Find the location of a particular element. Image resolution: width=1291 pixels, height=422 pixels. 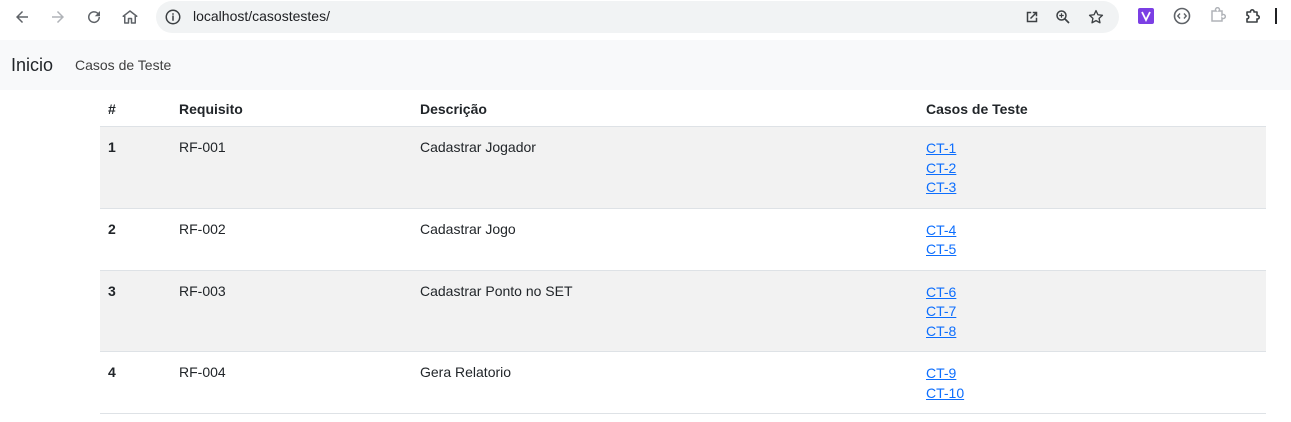

test-case-link: CT-10 is located at coordinates (1092, 394).